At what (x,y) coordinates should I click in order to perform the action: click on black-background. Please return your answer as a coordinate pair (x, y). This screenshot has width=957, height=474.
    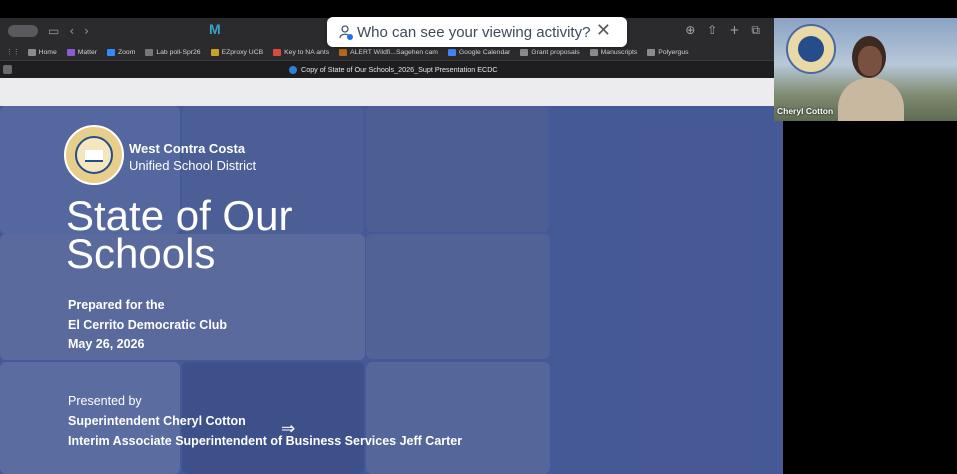
    Looking at the image, I should click on (870, 297).